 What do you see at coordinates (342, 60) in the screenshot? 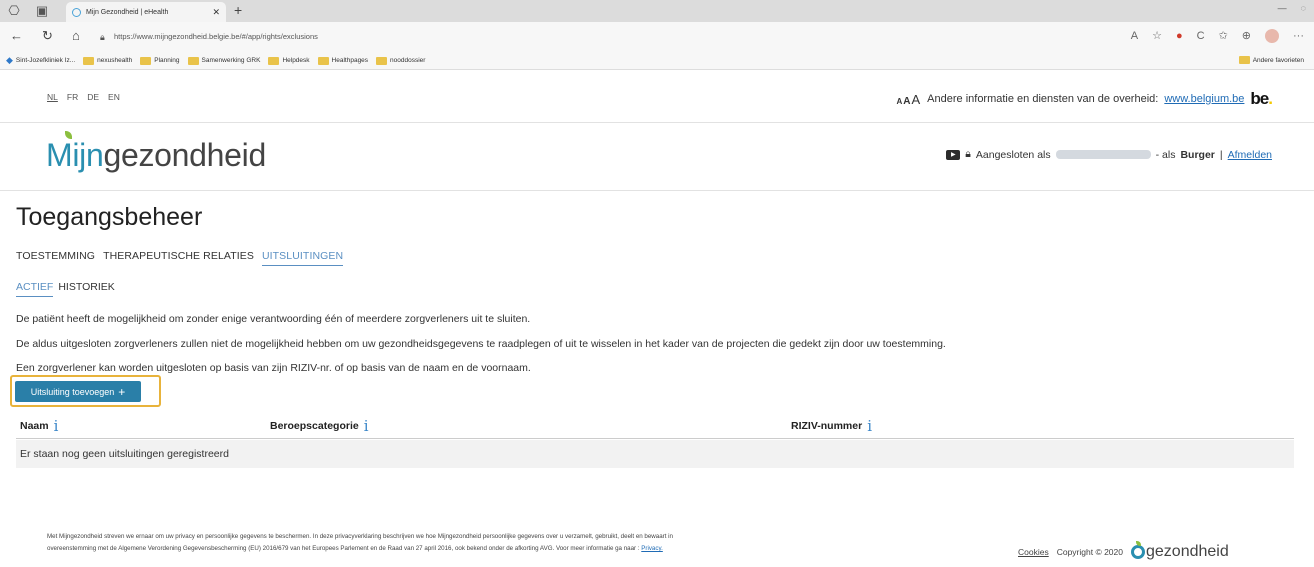
I see `favorite-item: Healthpages` at bounding box center [342, 60].